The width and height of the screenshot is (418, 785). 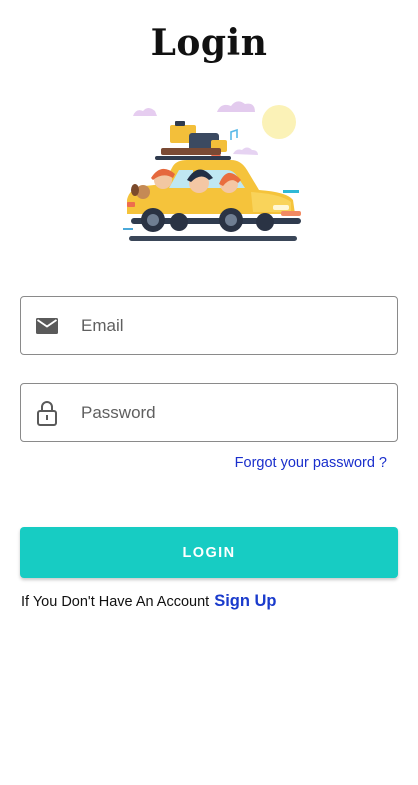 I want to click on password-input, so click(x=226, y=412).